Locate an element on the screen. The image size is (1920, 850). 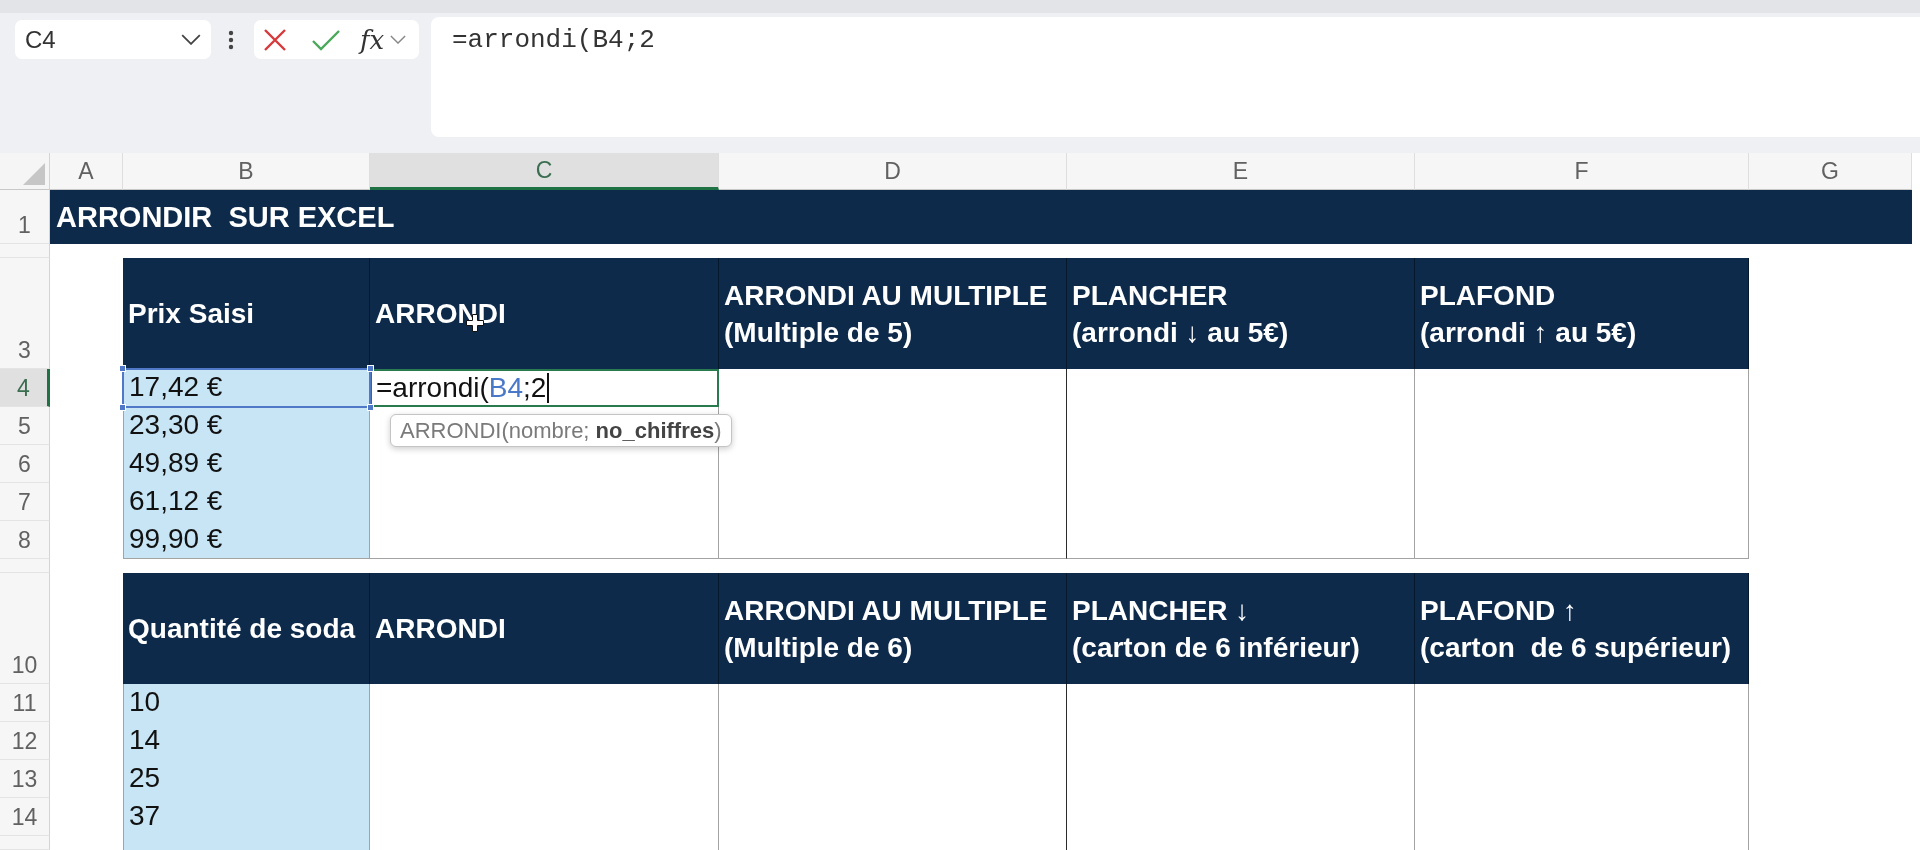
cell-editor: =arrondi(B4;2 is located at coordinates (544, 388).